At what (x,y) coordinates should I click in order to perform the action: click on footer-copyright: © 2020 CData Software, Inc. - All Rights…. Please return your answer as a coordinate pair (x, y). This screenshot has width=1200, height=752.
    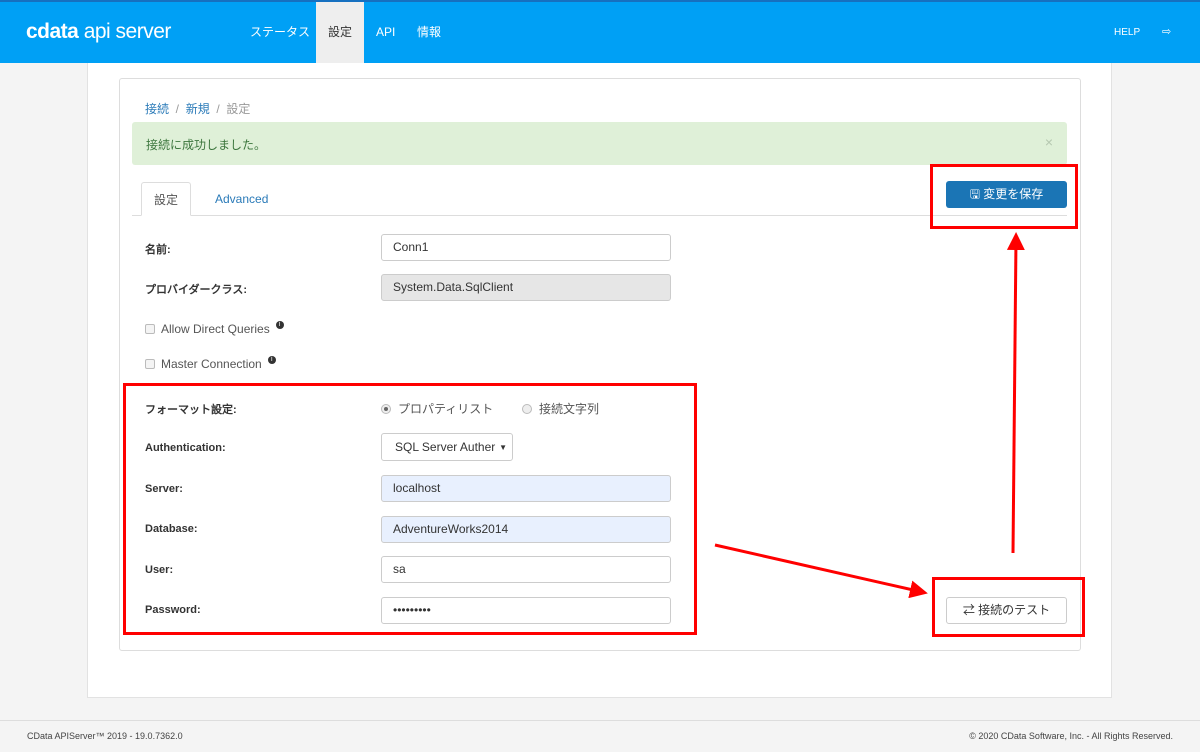
    Looking at the image, I should click on (1071, 736).